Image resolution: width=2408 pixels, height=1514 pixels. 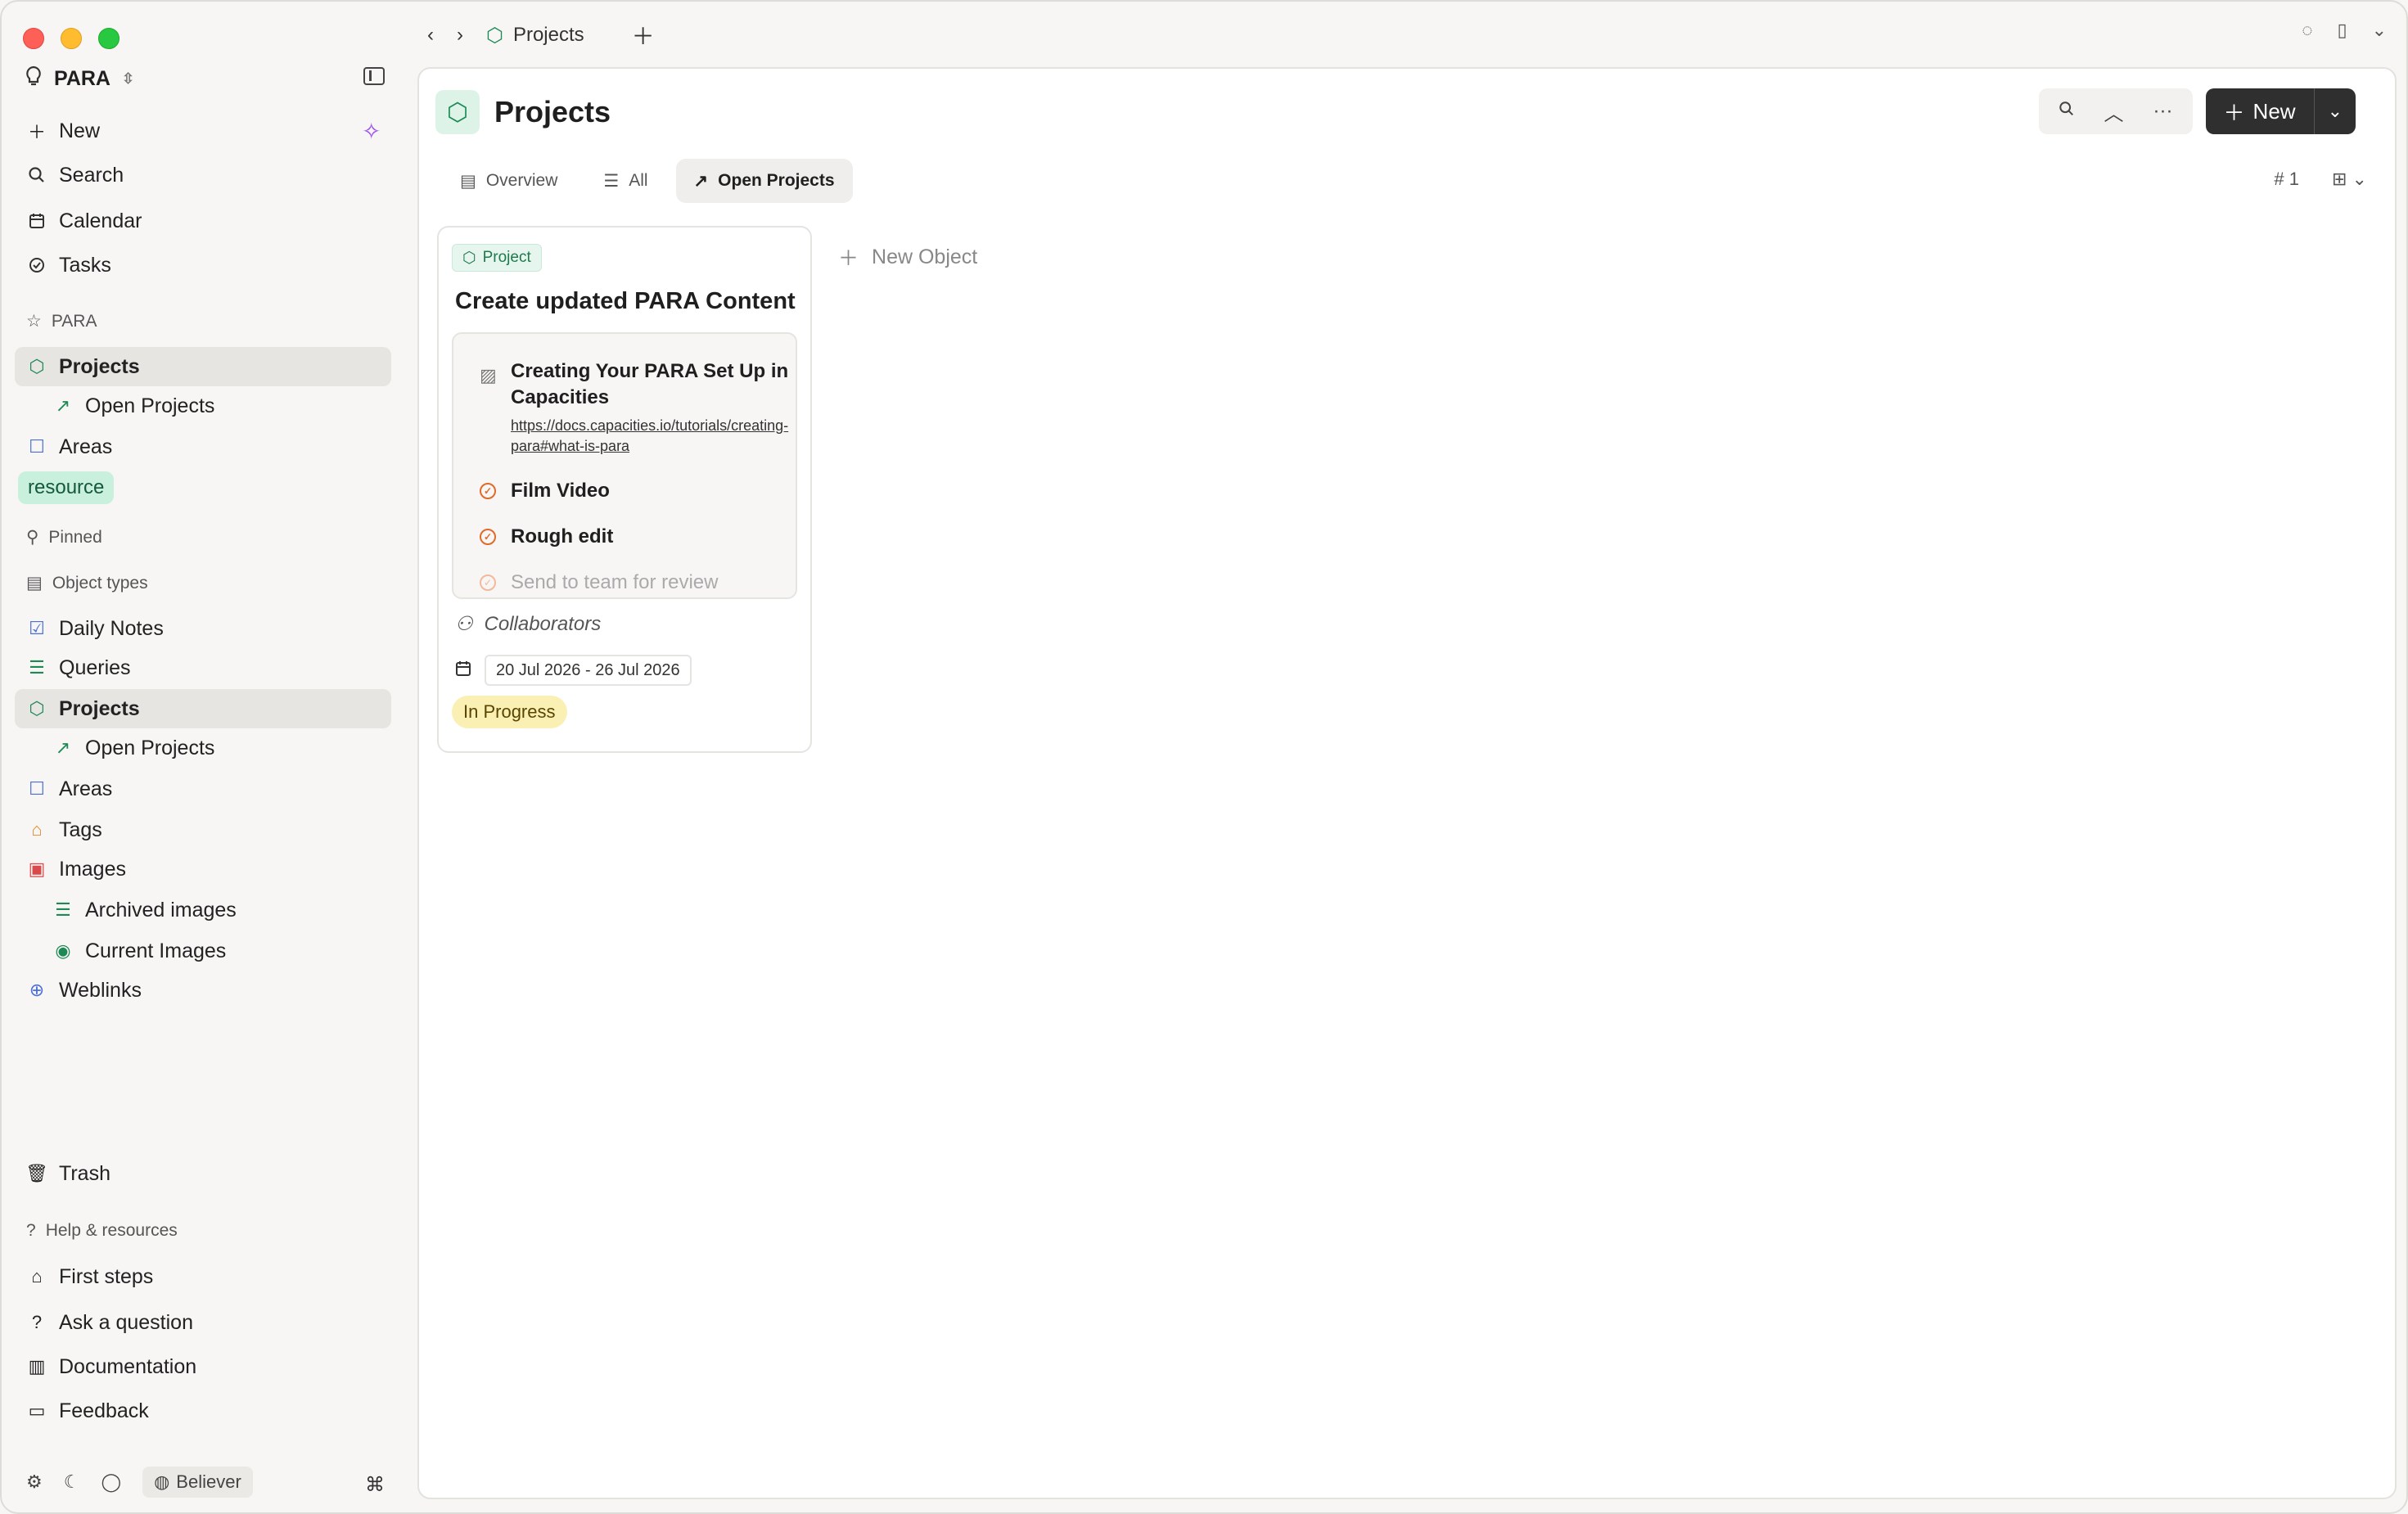 What do you see at coordinates (203, 221) in the screenshot?
I see `sidebar-calendar: Calendar` at bounding box center [203, 221].